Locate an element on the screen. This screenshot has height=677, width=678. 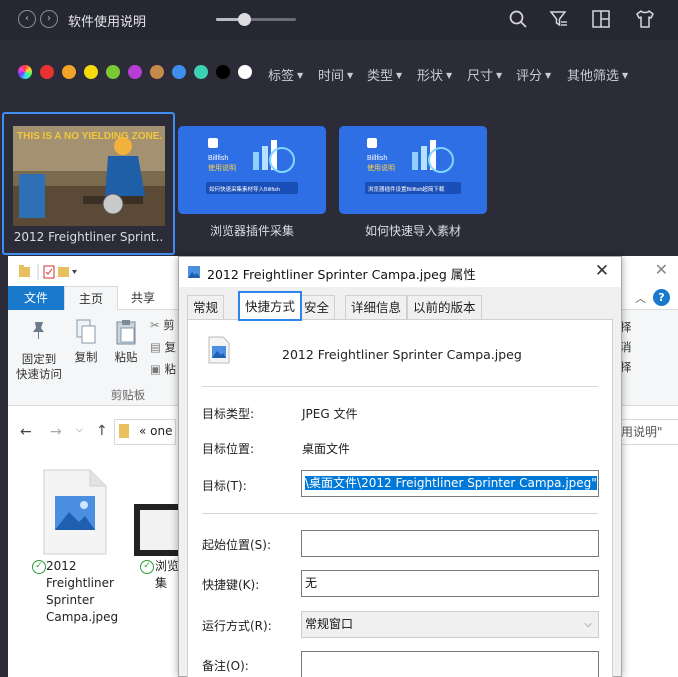
color-filter-blue is located at coordinates (179, 72).